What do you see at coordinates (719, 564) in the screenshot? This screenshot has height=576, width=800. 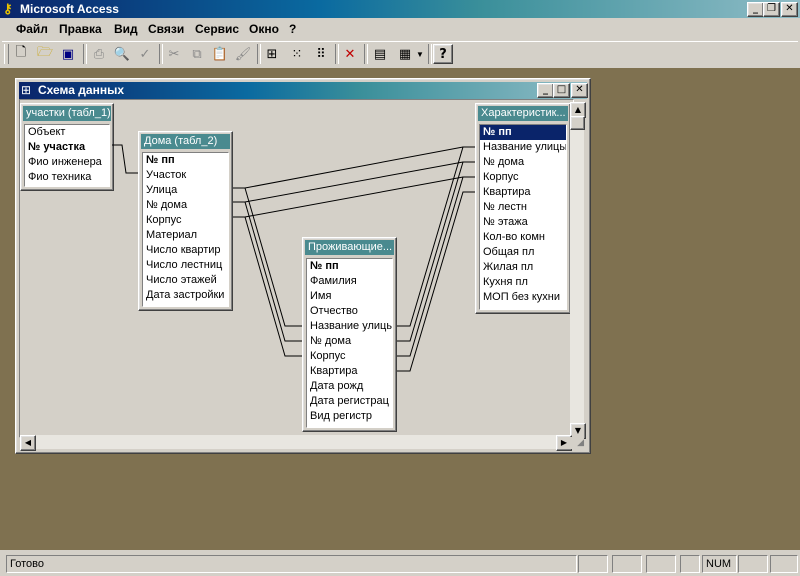 I see `status-num: NUM` at bounding box center [719, 564].